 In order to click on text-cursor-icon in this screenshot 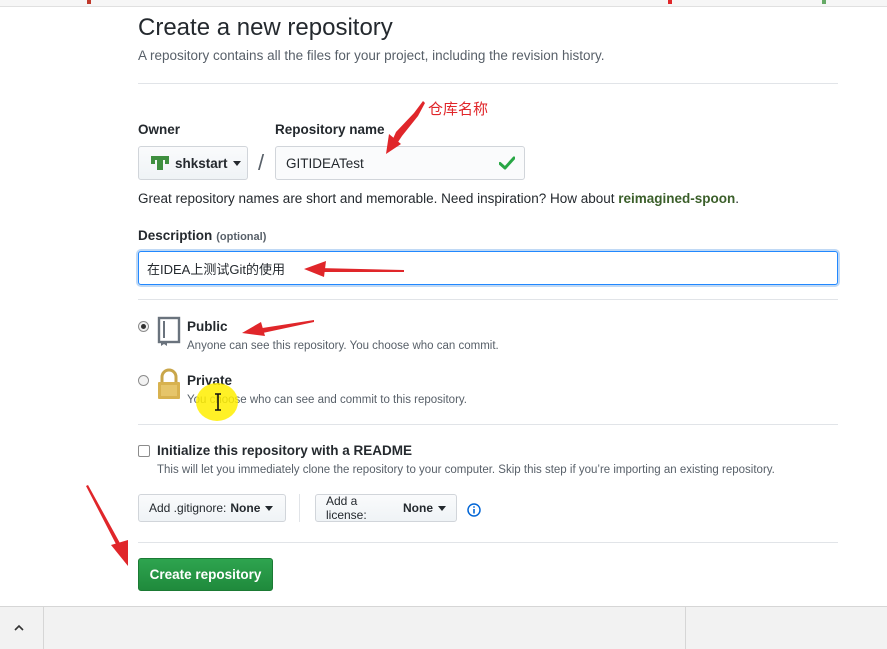, I will do `click(218, 402)`.